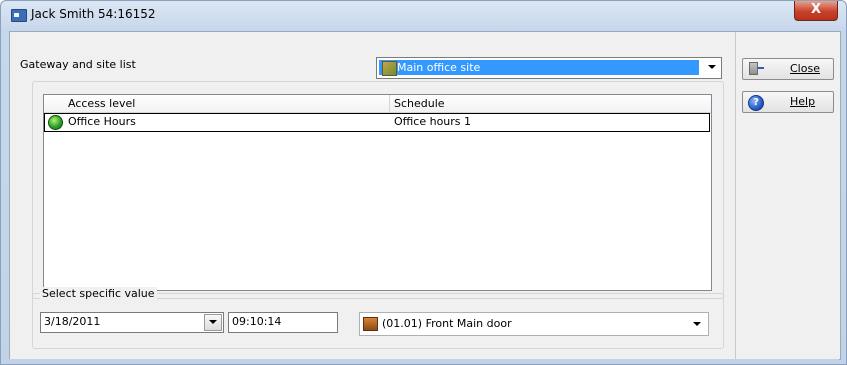 The height and width of the screenshot is (365, 847). I want to click on list-header: Access level Schedule, so click(377, 104).